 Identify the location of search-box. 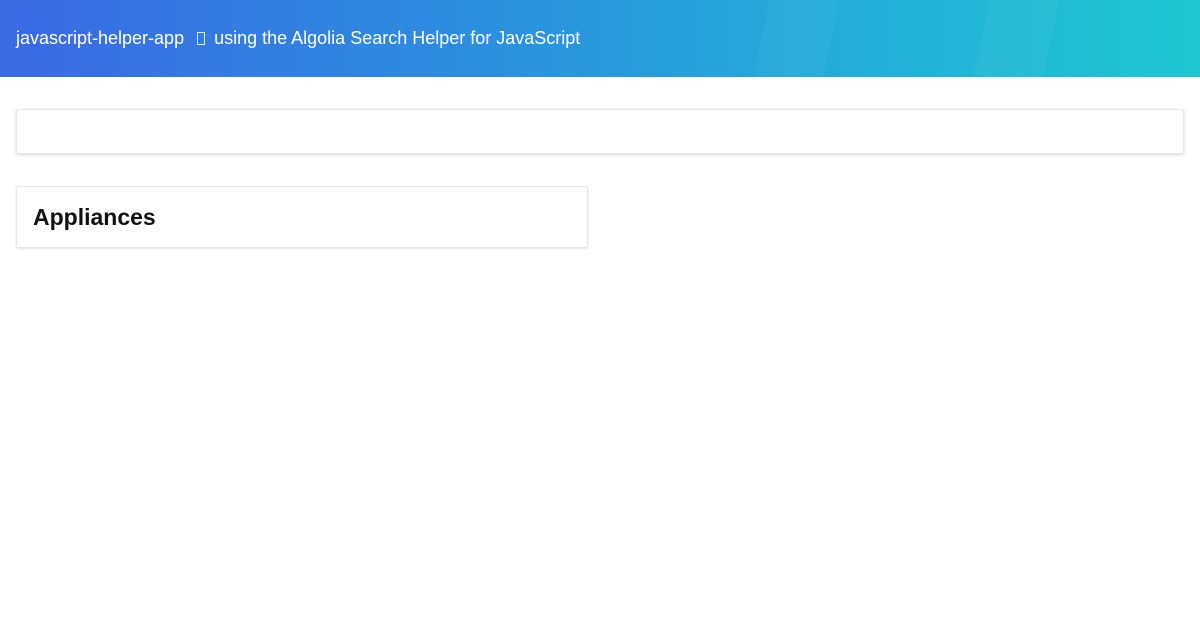
(600, 131).